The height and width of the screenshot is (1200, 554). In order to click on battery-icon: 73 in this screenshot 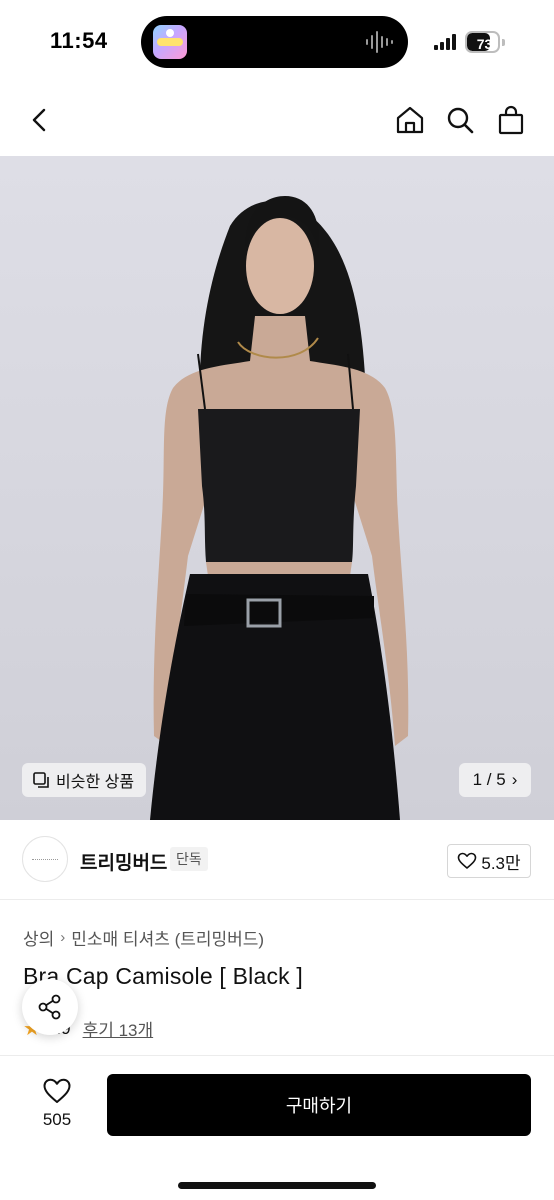, I will do `click(485, 42)`.